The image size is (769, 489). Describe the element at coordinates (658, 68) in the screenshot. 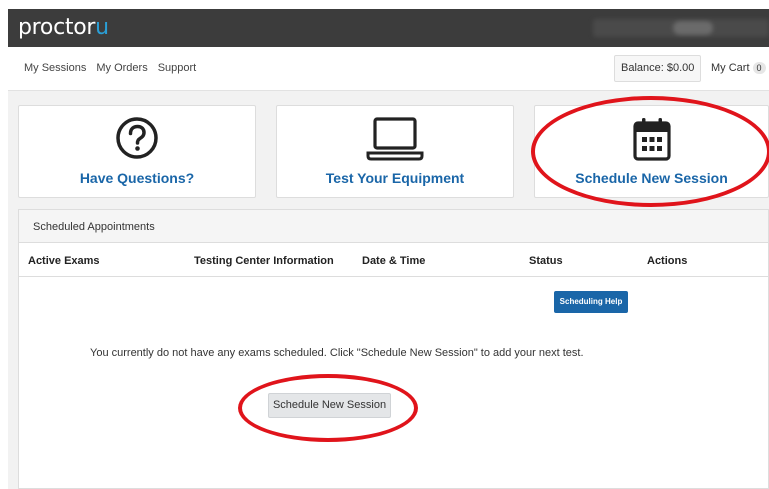

I see `balance-badge: Balance: $0.00` at that location.